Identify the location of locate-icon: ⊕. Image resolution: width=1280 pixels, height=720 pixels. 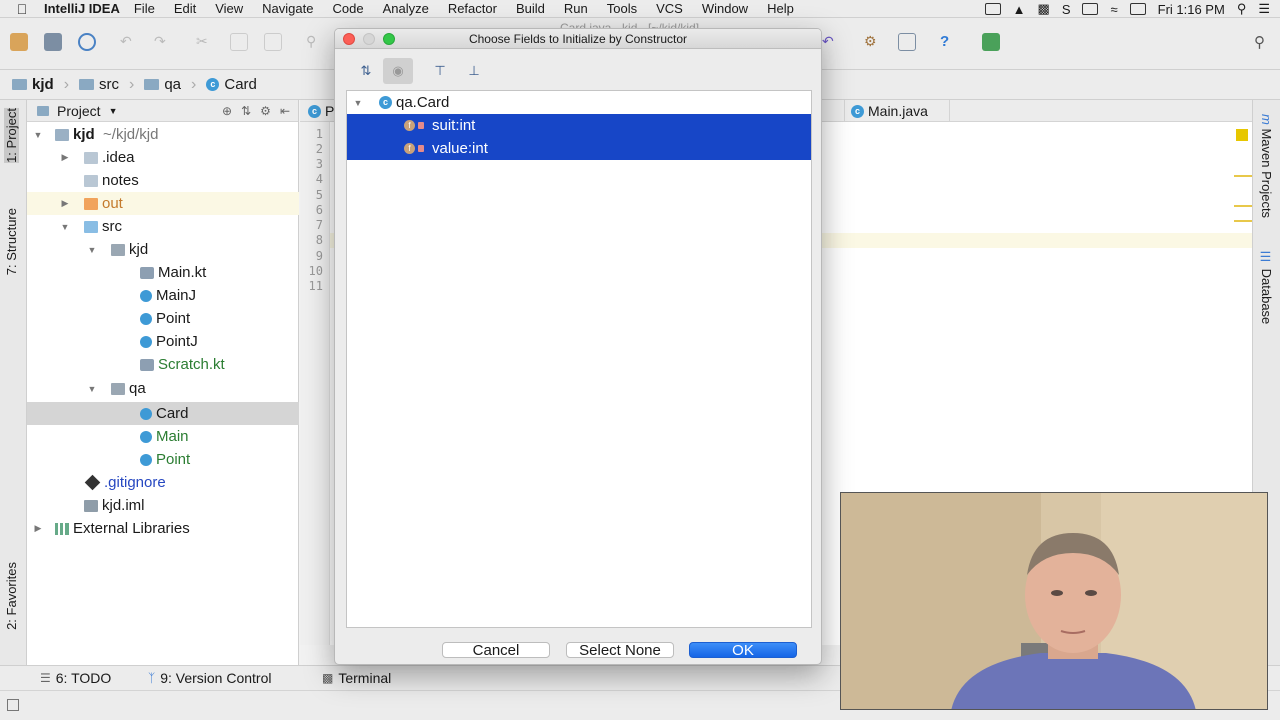
(227, 111).